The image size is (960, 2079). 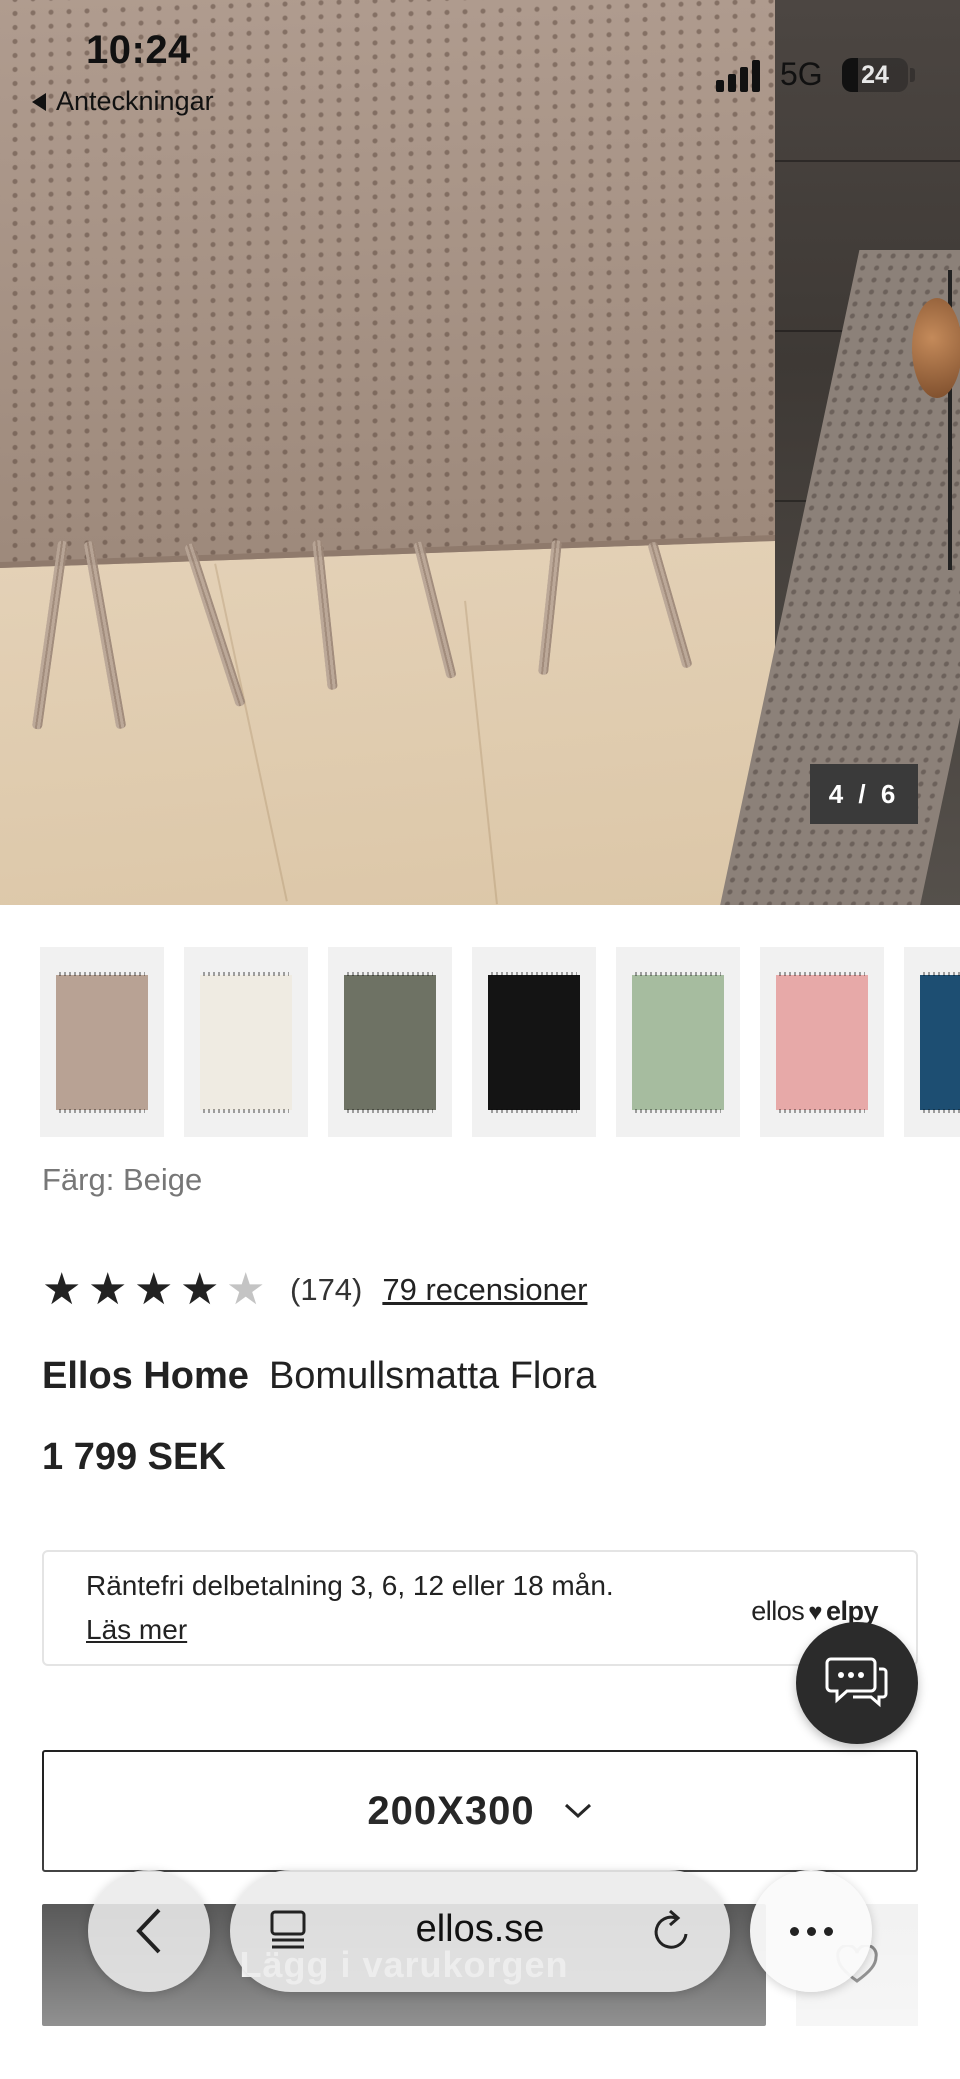 I want to click on size-value: 200X300, so click(x=451, y=1810).